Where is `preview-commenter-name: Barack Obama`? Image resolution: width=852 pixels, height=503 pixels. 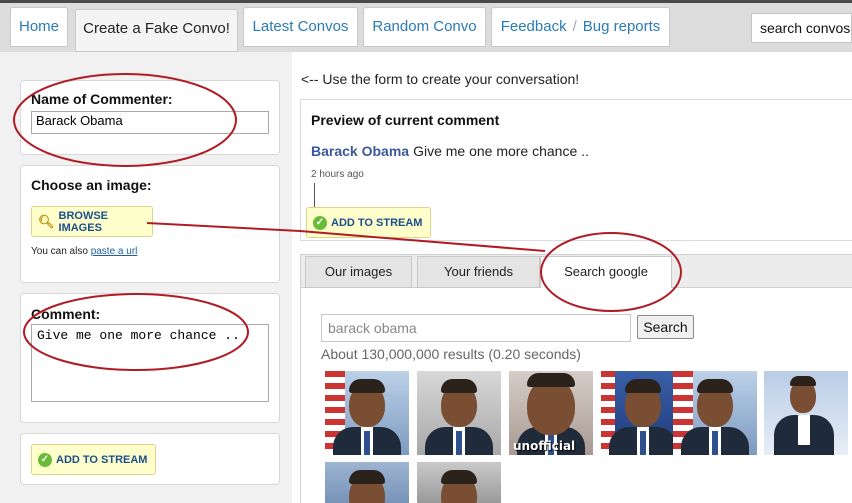
preview-commenter-name: Barack Obama is located at coordinates (360, 151).